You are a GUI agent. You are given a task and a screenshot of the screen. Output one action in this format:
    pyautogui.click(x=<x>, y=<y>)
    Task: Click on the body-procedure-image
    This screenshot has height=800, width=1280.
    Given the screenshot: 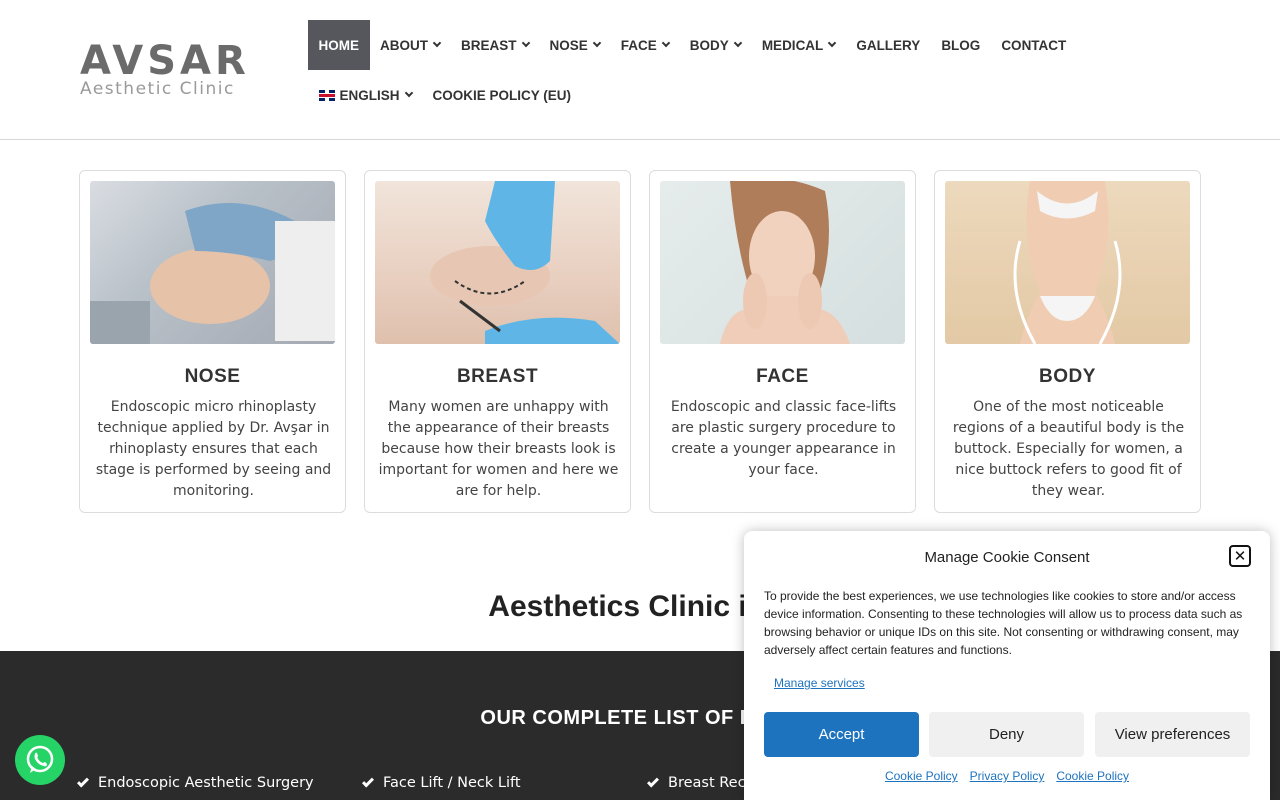 What is the action you would take?
    pyautogui.click(x=1067, y=262)
    